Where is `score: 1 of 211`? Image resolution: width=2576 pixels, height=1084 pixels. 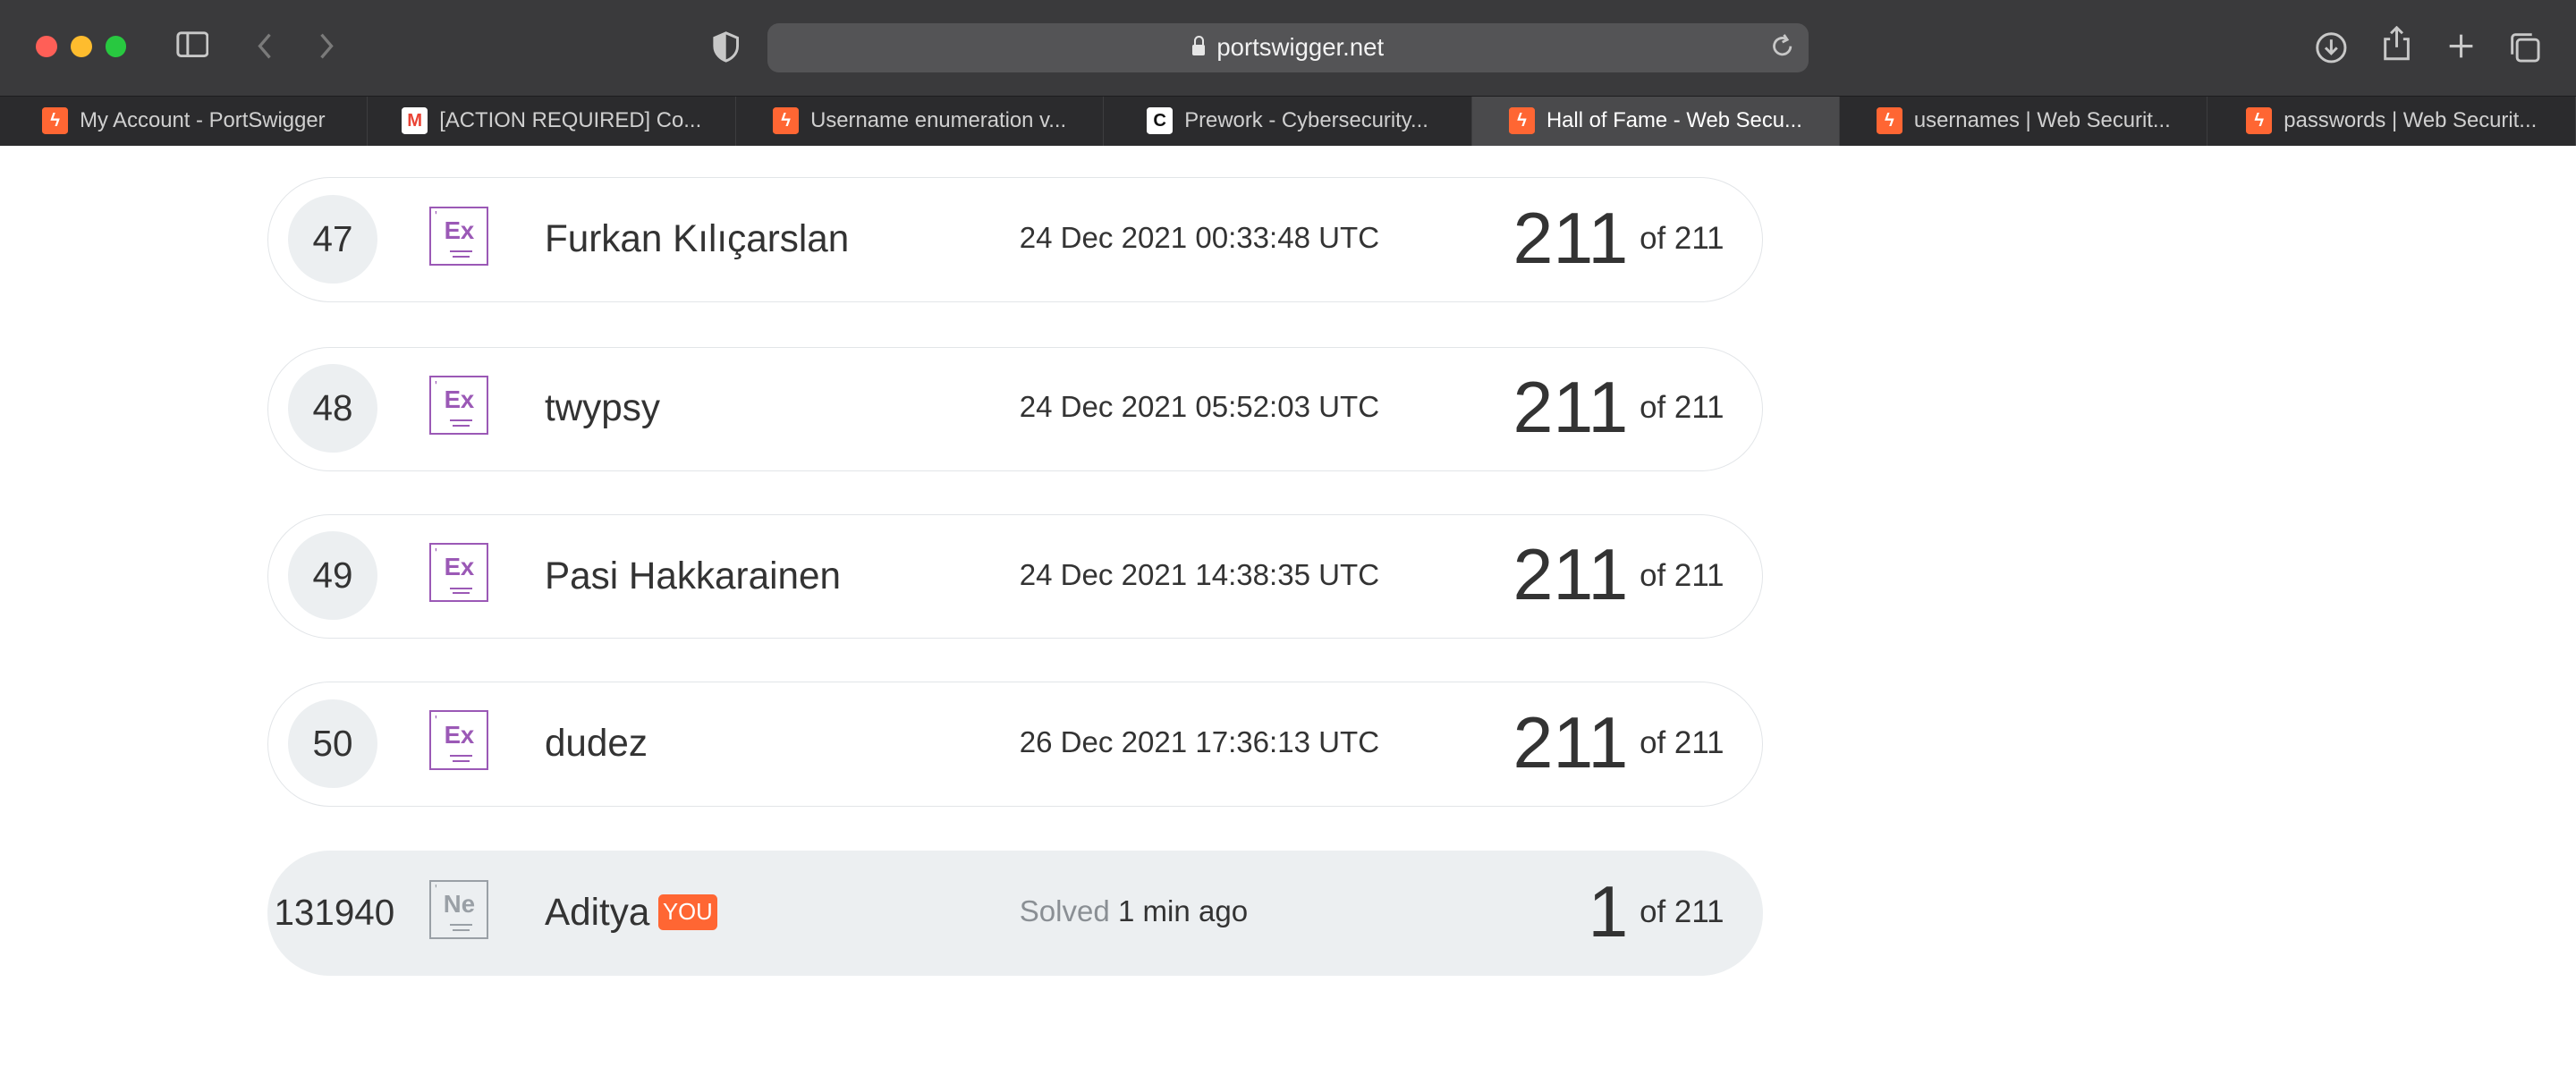
score: 1 of 211 is located at coordinates (1656, 912).